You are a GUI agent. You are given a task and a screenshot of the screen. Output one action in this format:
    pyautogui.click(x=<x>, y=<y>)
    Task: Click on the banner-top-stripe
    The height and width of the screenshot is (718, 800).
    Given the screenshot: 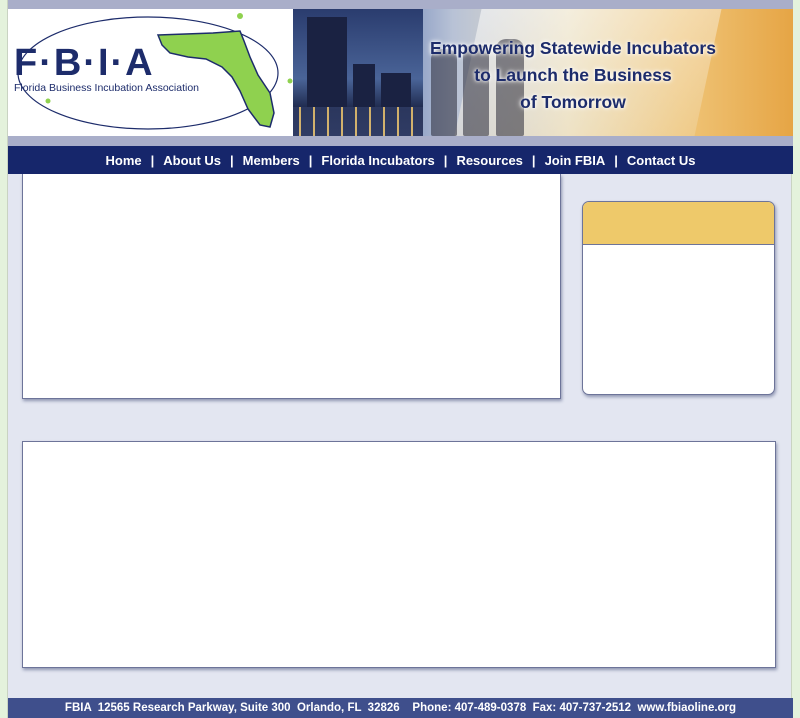 What is the action you would take?
    pyautogui.click(x=400, y=4)
    